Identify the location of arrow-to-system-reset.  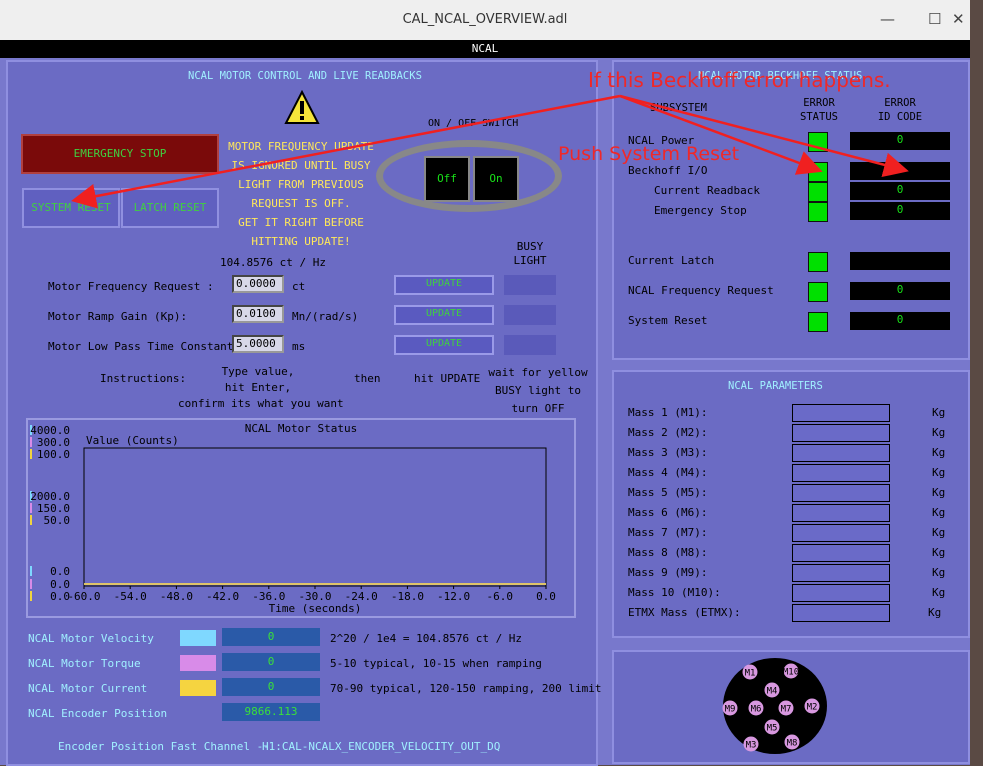
(346, 151).